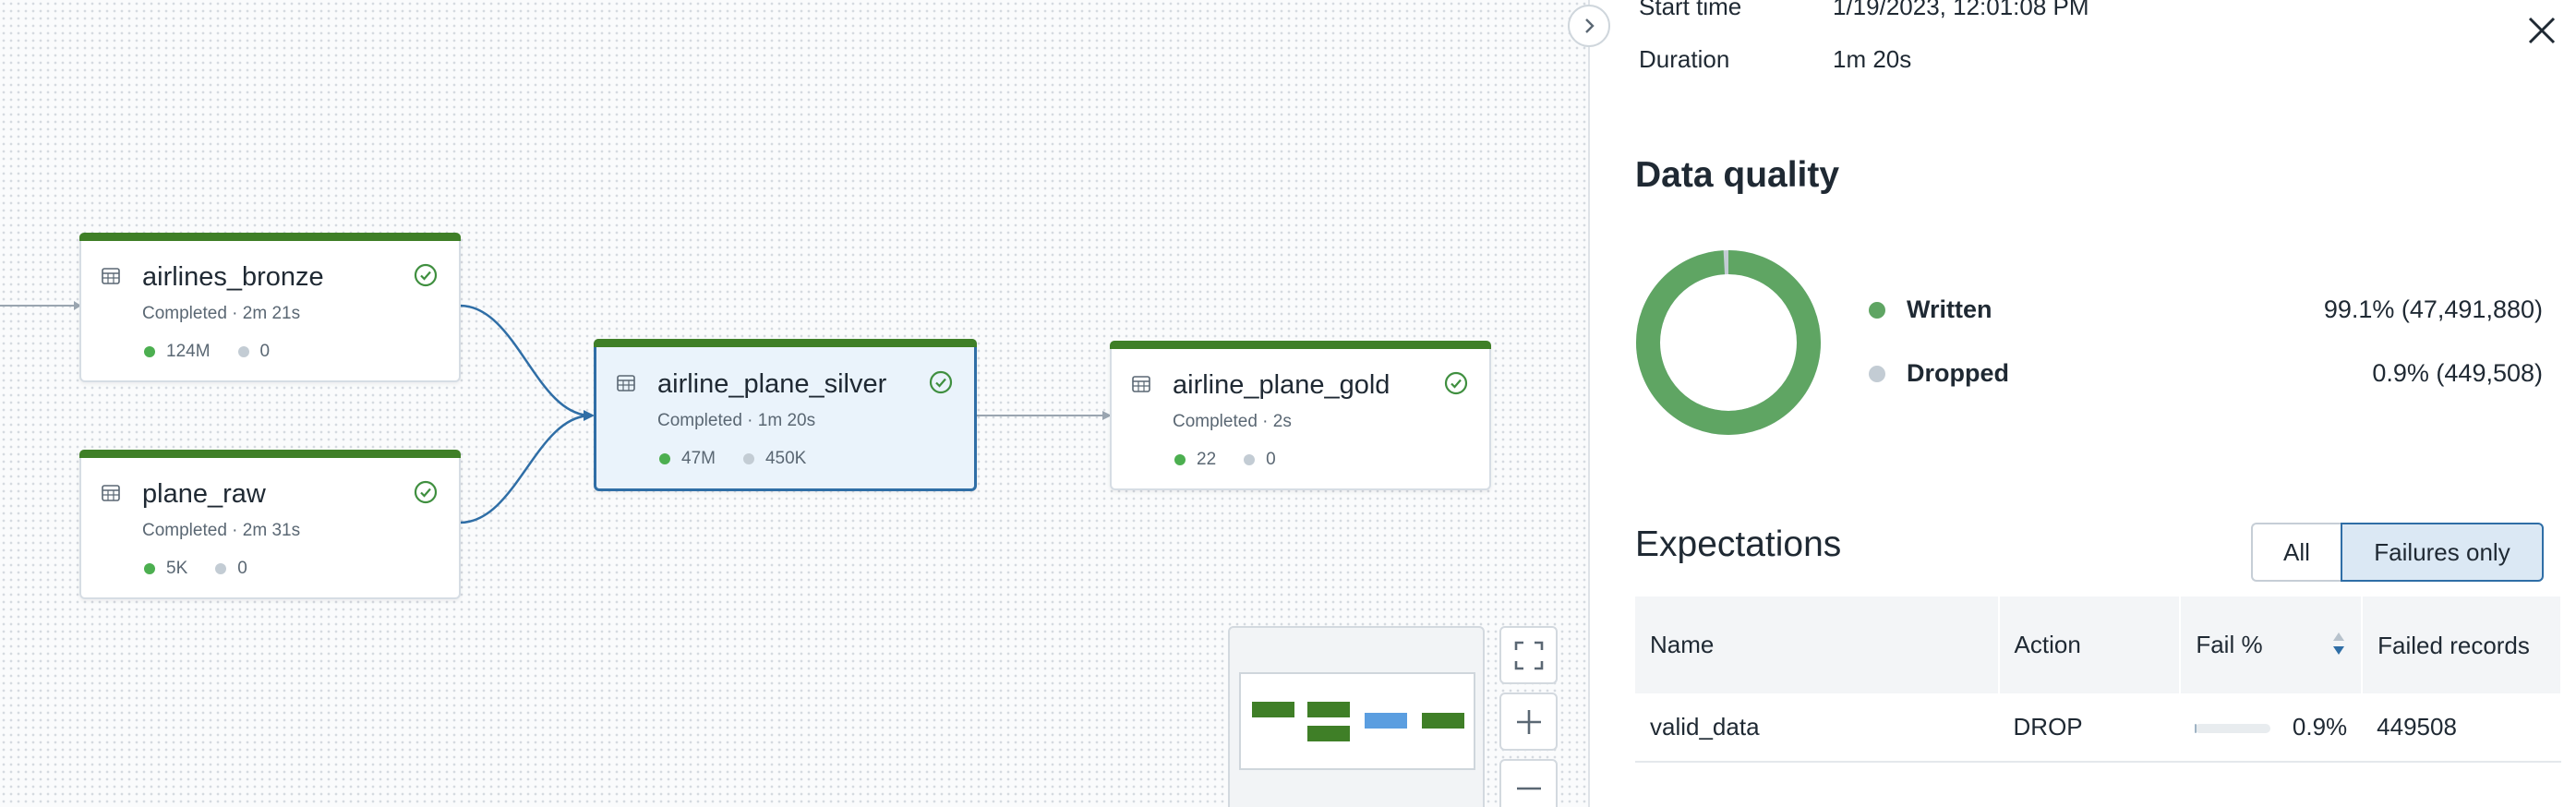 This screenshot has height=807, width=2576. Describe the element at coordinates (2442, 552) in the screenshot. I see `filter-failures-only-button: Failures only` at that location.